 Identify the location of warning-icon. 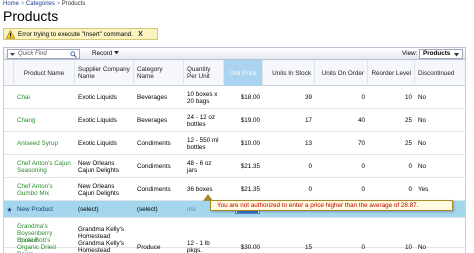
(10, 34).